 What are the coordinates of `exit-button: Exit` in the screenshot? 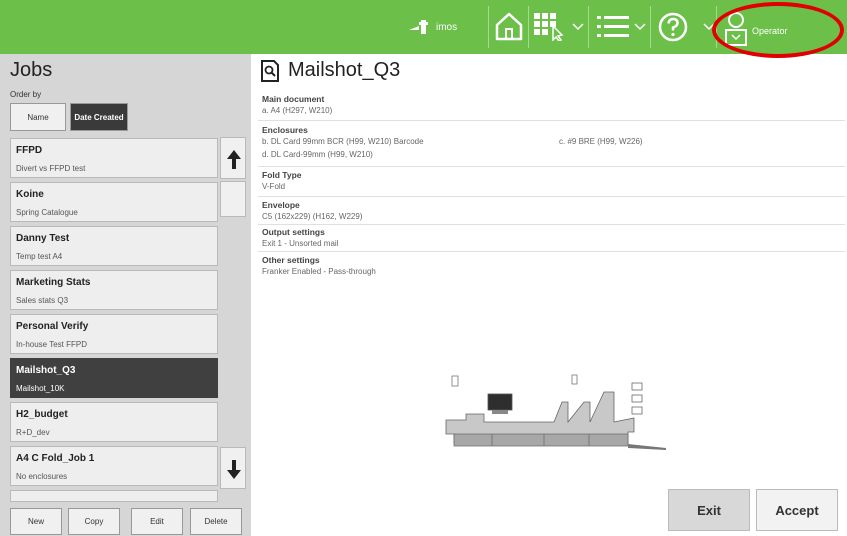 It's located at (709, 510).